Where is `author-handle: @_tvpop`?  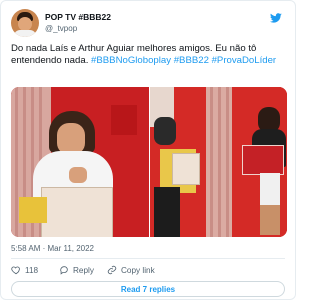 author-handle: @_tvpop is located at coordinates (61, 28).